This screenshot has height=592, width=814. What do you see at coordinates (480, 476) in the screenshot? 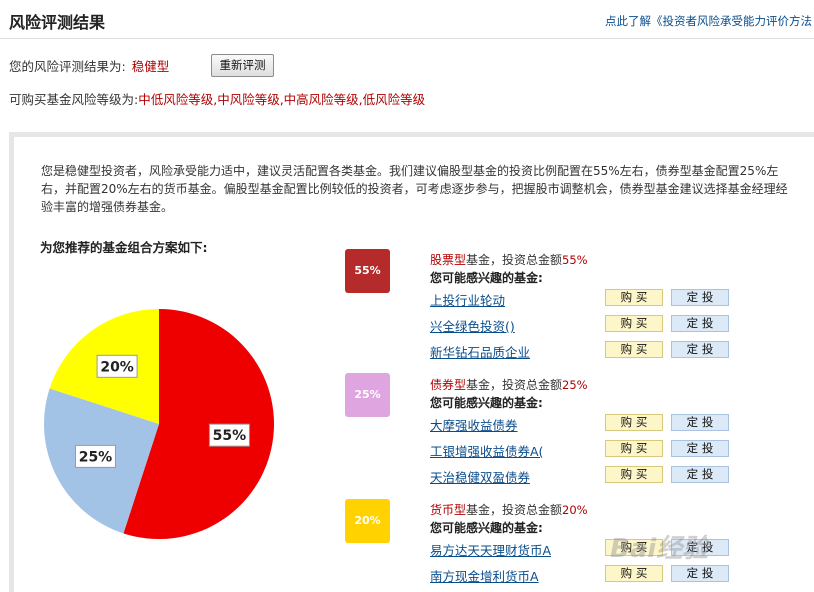
I see `fund-link: 天治稳健双盈债券` at bounding box center [480, 476].